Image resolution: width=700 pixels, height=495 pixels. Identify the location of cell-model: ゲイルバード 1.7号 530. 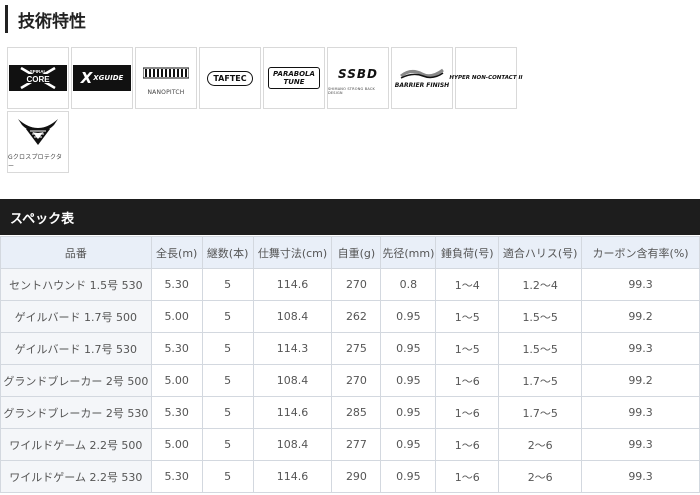
(76, 348).